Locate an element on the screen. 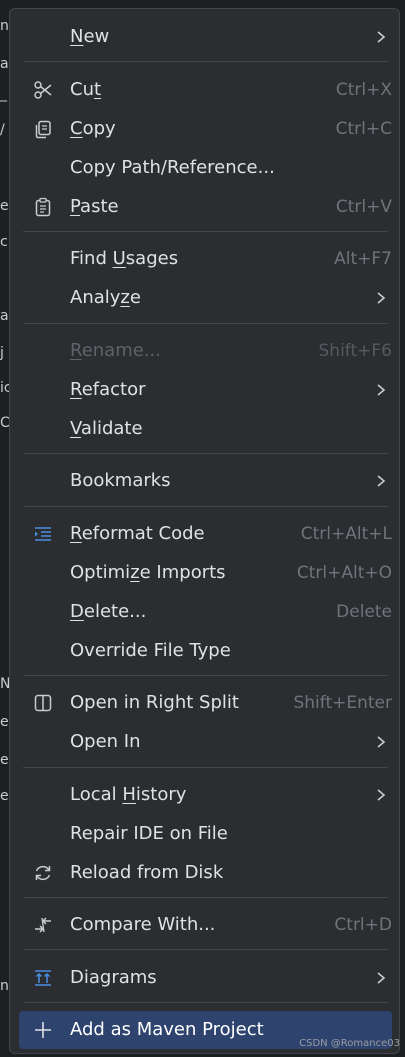  shortcut-label: Shift+F6 is located at coordinates (355, 351).